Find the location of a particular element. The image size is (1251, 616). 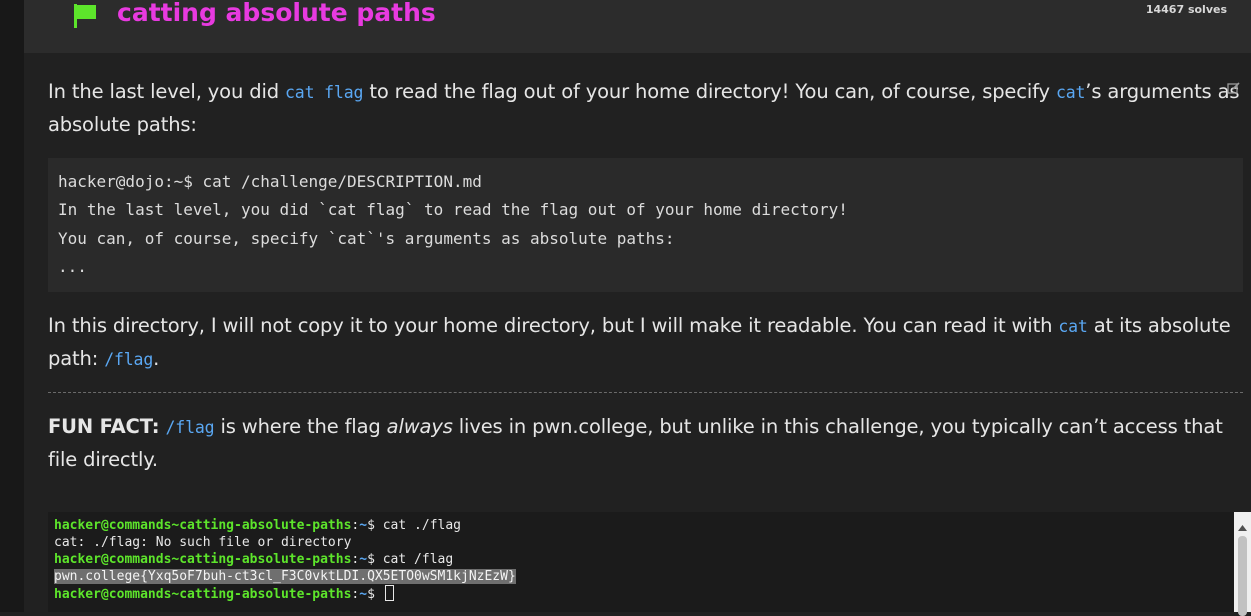

text: is where the flag is located at coordinates (300, 426).